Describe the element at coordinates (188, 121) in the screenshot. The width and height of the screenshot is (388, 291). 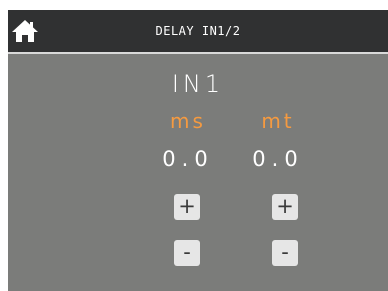
I see `ms-label: ms` at that location.